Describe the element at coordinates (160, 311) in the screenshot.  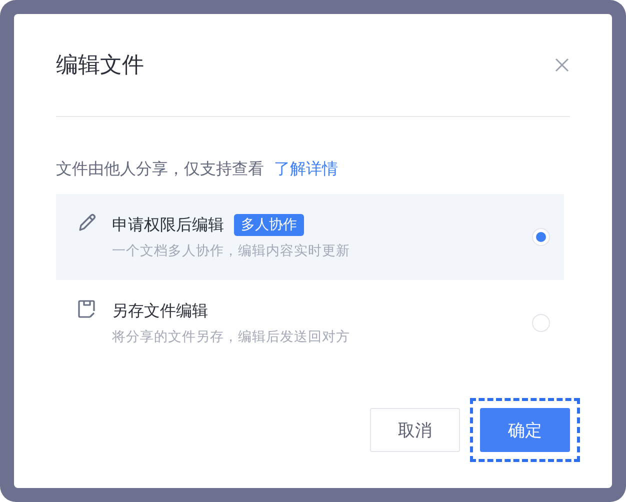
I see `option-title: 另存文件编辑` at that location.